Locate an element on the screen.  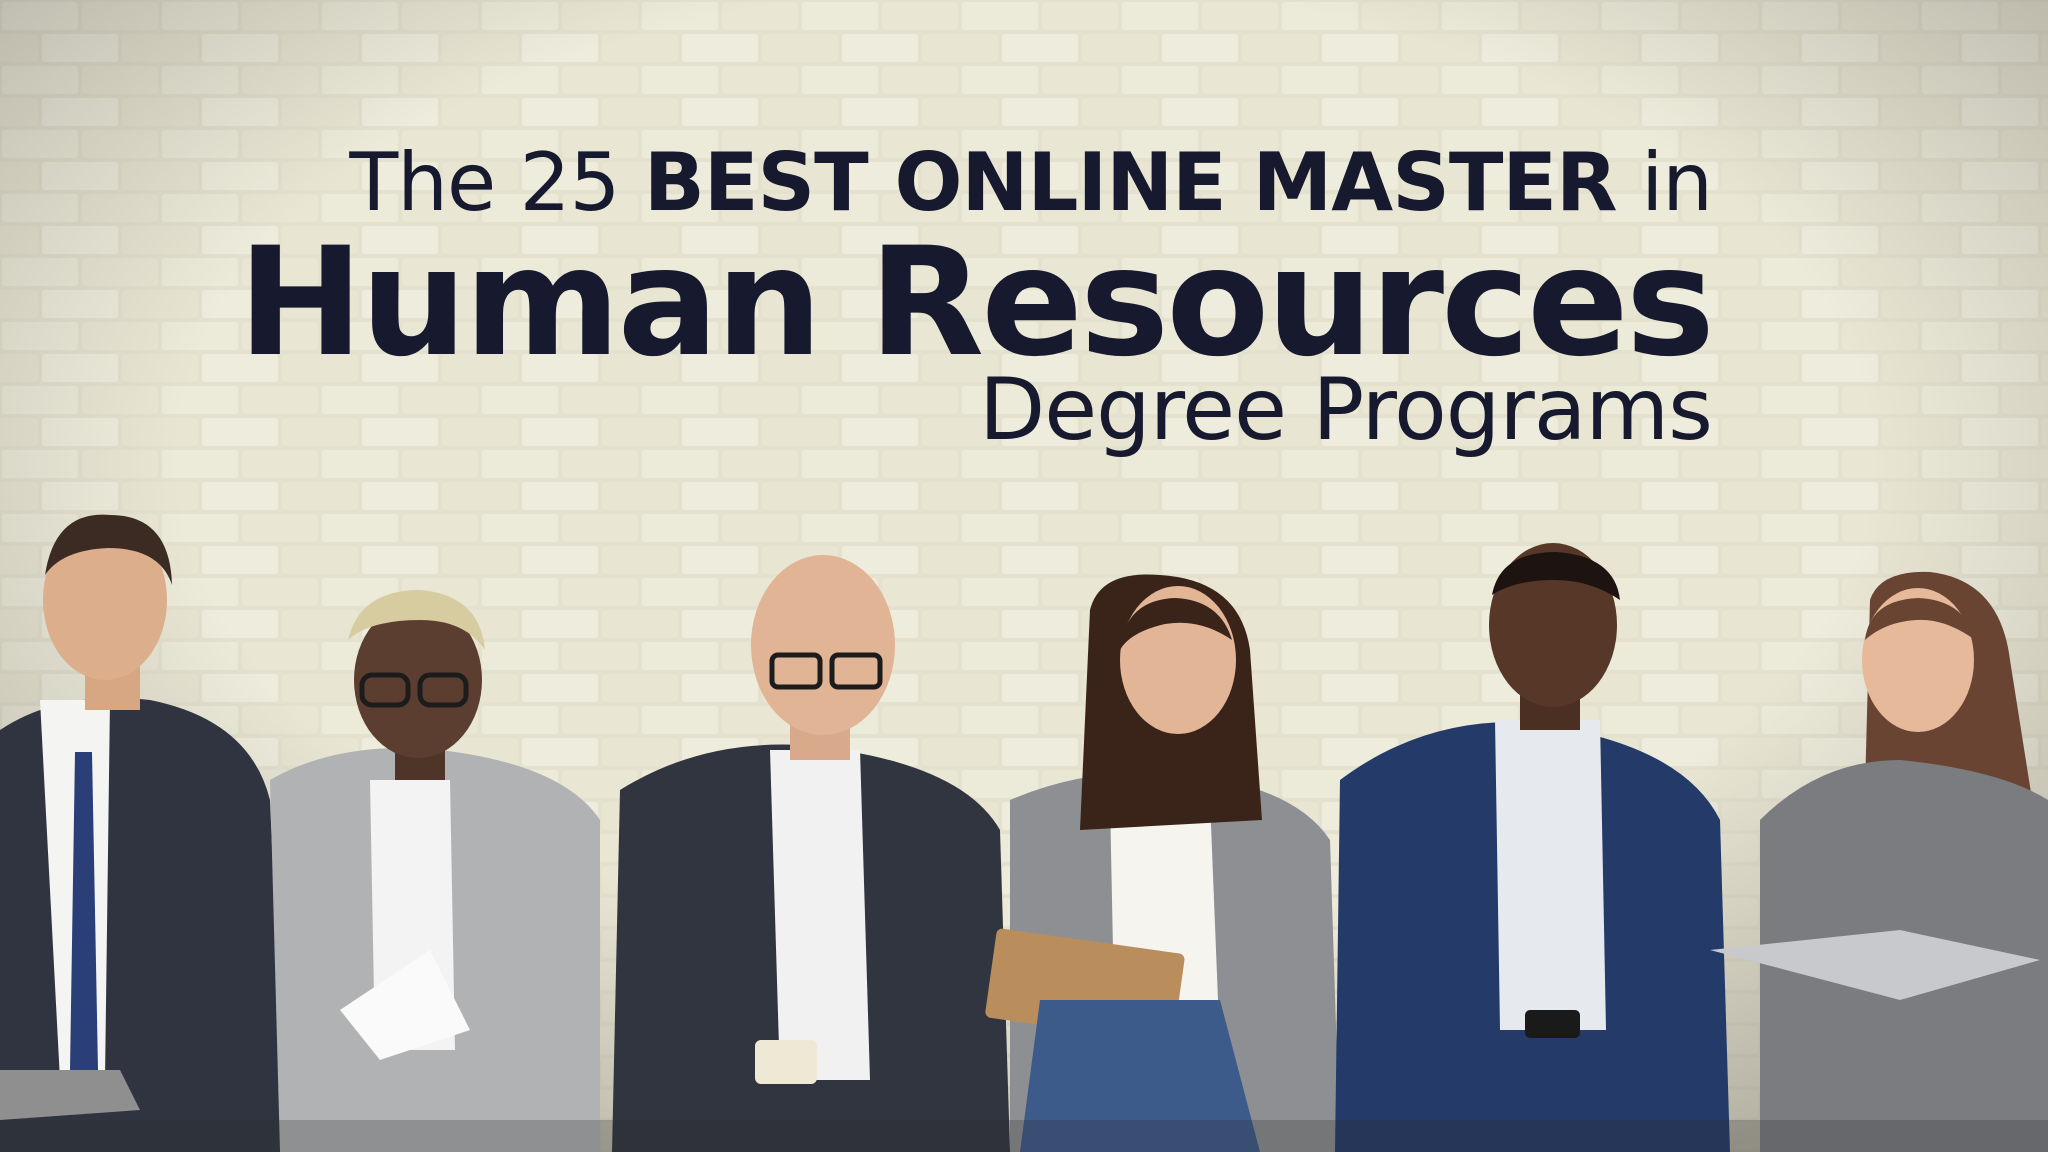
headline-line-3: Degree Programs is located at coordinates (1345, 410).